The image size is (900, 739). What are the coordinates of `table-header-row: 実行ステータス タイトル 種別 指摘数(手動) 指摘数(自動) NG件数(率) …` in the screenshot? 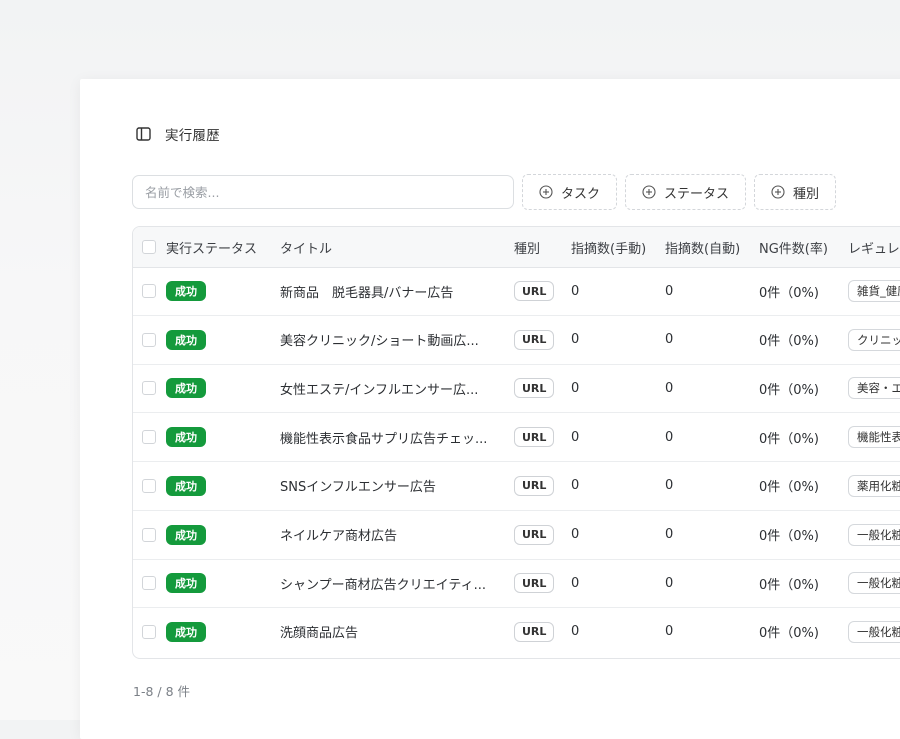 It's located at (516, 247).